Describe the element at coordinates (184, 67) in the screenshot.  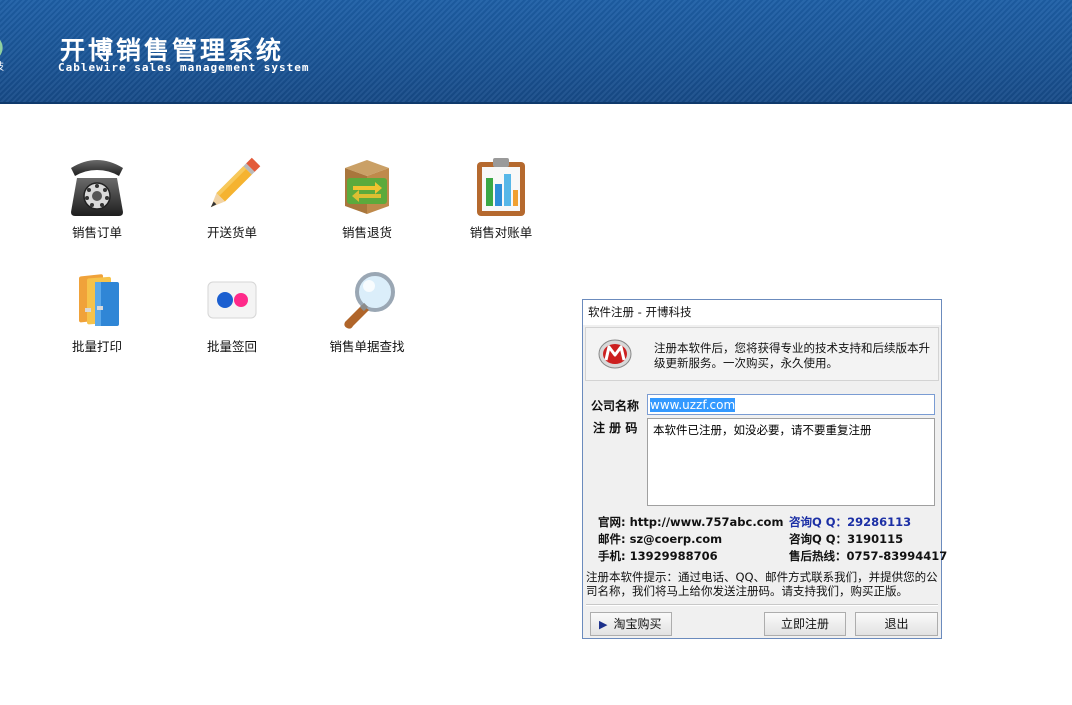
I see `app-subtitle: Cablewire sales management system` at that location.